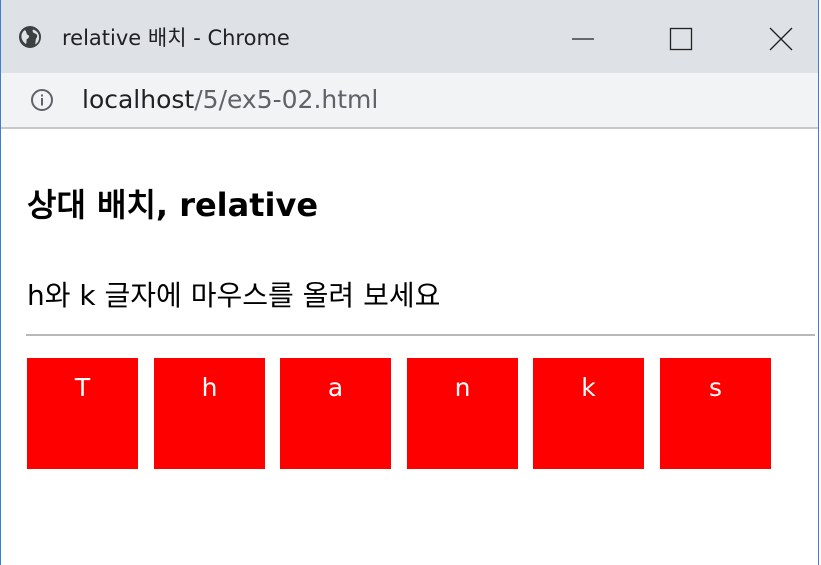 This screenshot has width=821, height=565. I want to click on letter-box-a: a, so click(335, 413).